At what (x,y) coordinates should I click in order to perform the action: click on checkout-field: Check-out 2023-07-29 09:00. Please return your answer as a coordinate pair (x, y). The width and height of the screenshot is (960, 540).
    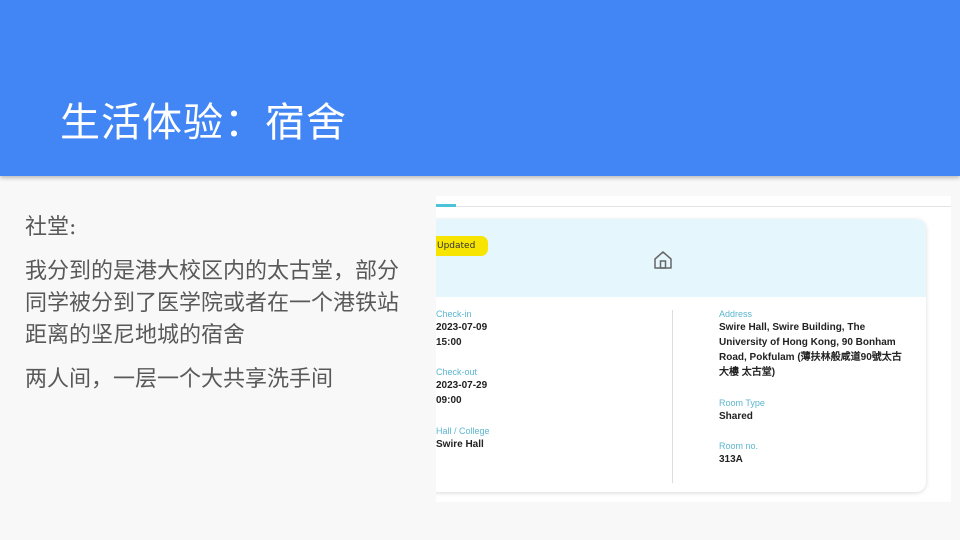
    Looking at the image, I should click on (461, 387).